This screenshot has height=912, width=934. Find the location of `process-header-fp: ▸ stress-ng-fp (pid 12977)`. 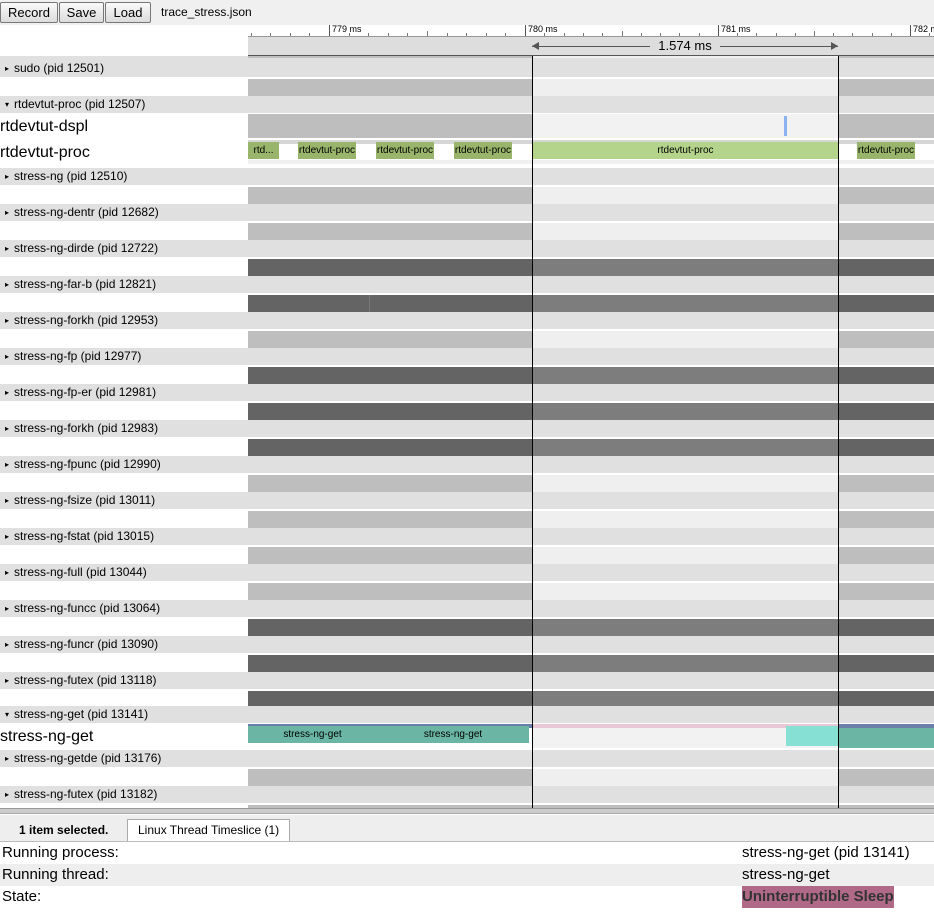

process-header-fp: ▸ stress-ng-fp (pid 12977) is located at coordinates (467, 356).